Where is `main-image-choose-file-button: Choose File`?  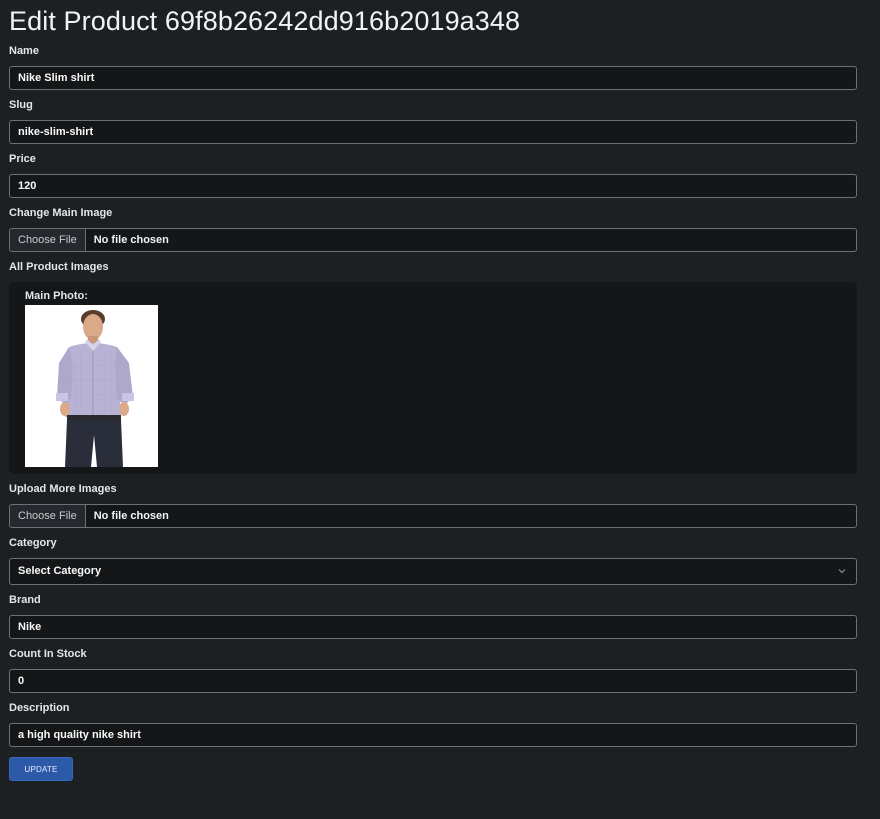
main-image-choose-file-button: Choose File is located at coordinates (48, 240).